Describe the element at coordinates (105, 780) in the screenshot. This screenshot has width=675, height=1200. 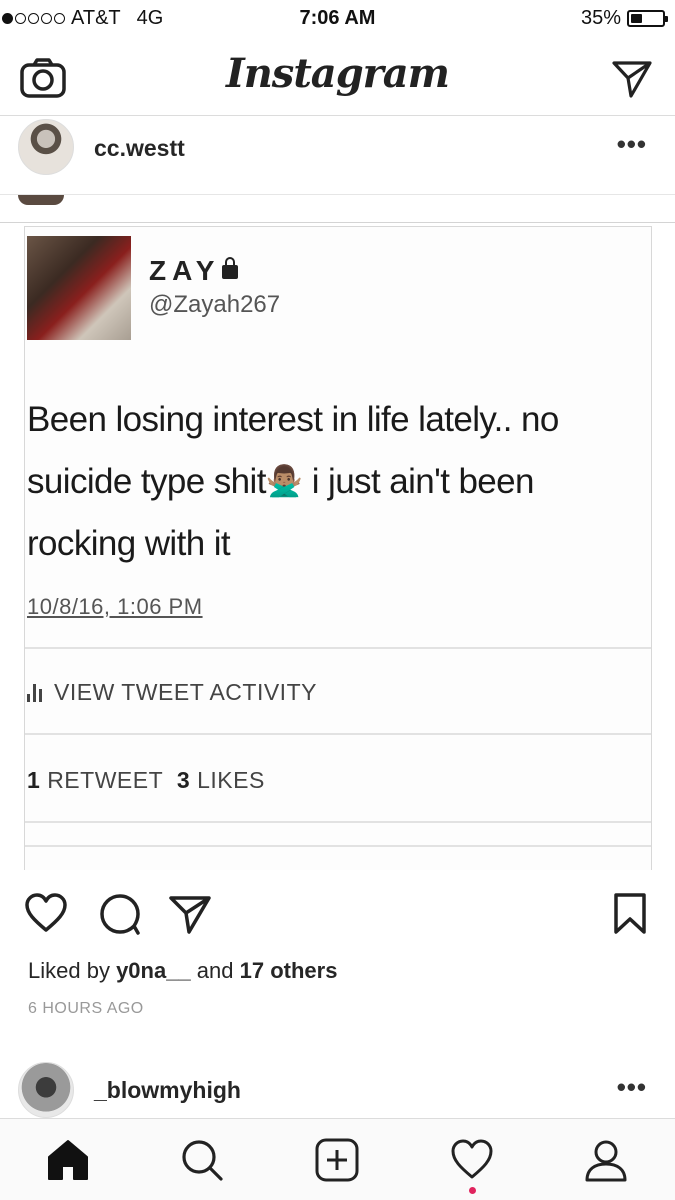
I see `retweet-label: RETWEET` at that location.